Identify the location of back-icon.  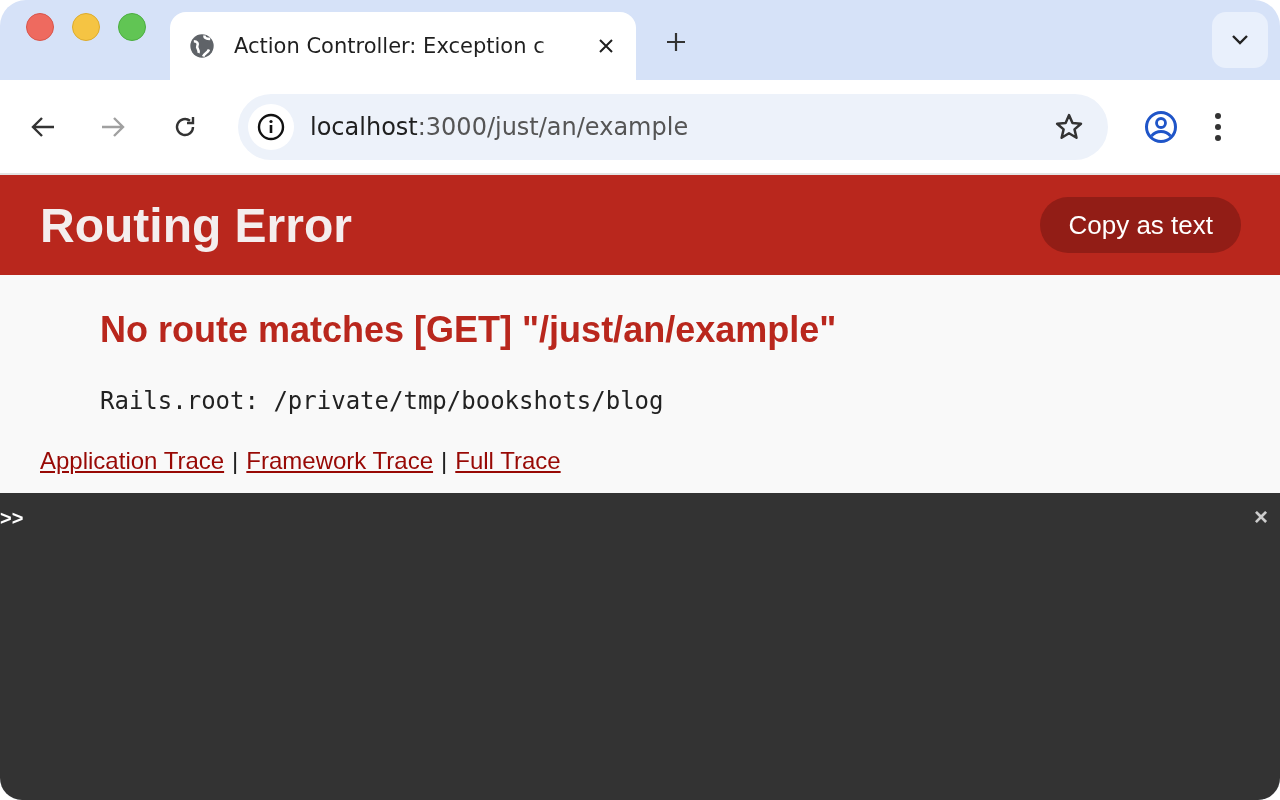
(43, 126).